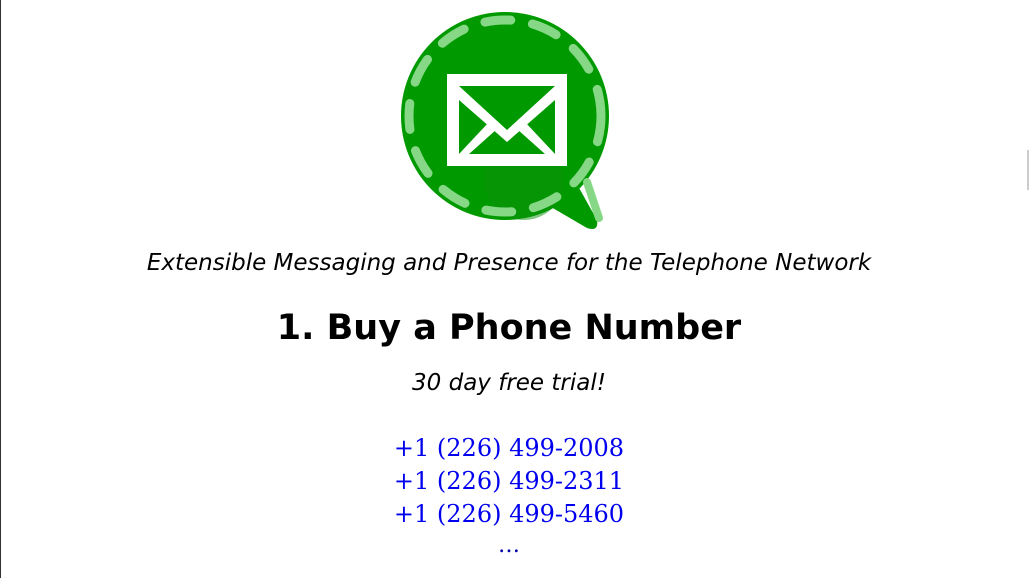  I want to click on jmp-logo, so click(509, 122).